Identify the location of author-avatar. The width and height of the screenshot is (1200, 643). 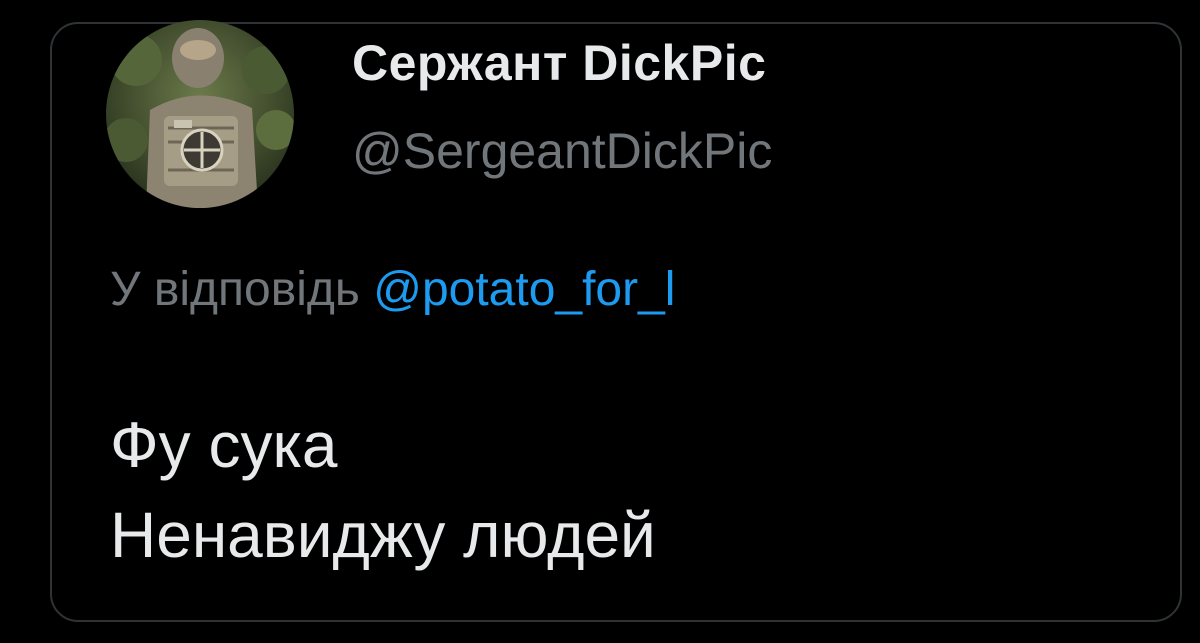
(200, 114).